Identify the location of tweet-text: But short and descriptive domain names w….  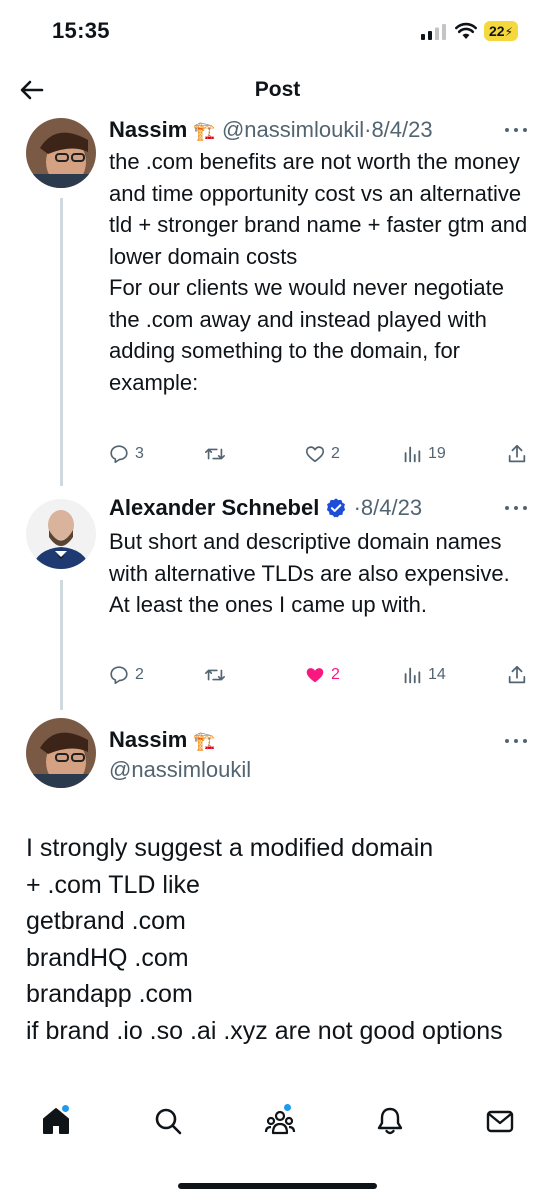
(309, 573).